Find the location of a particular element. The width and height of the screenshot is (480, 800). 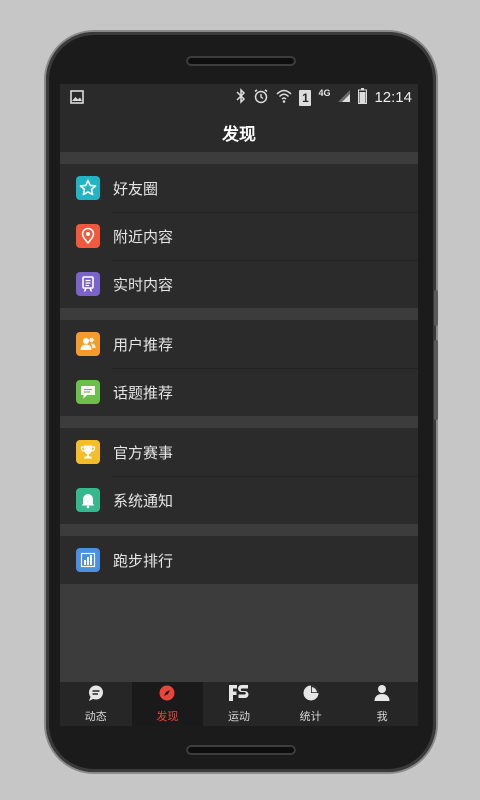

bluetooth-icon is located at coordinates (241, 97).